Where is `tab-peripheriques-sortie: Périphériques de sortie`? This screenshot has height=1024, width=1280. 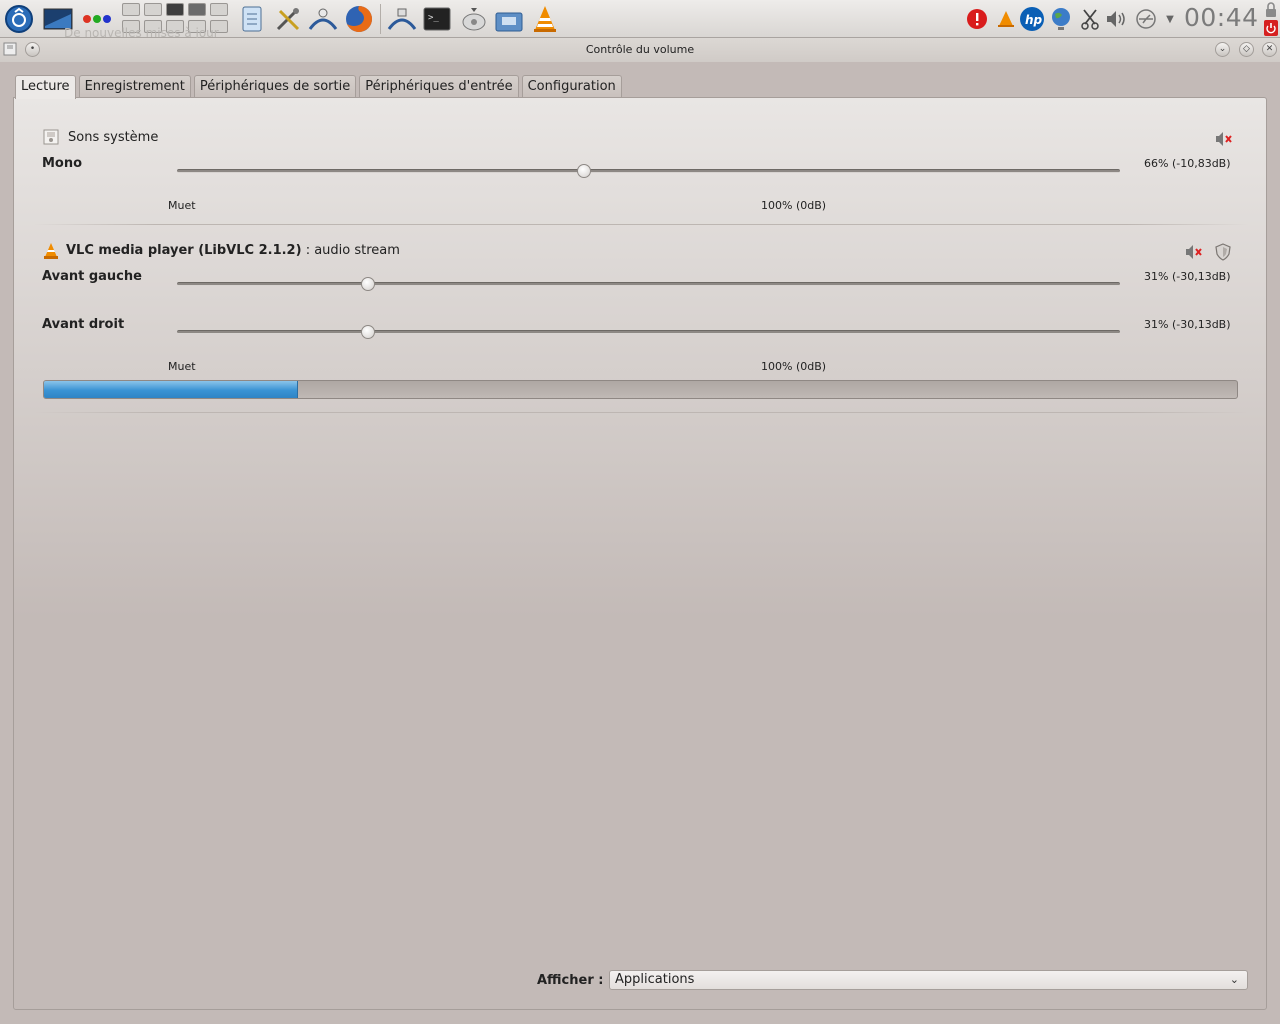 tab-peripheriques-sortie: Périphériques de sortie is located at coordinates (275, 86).